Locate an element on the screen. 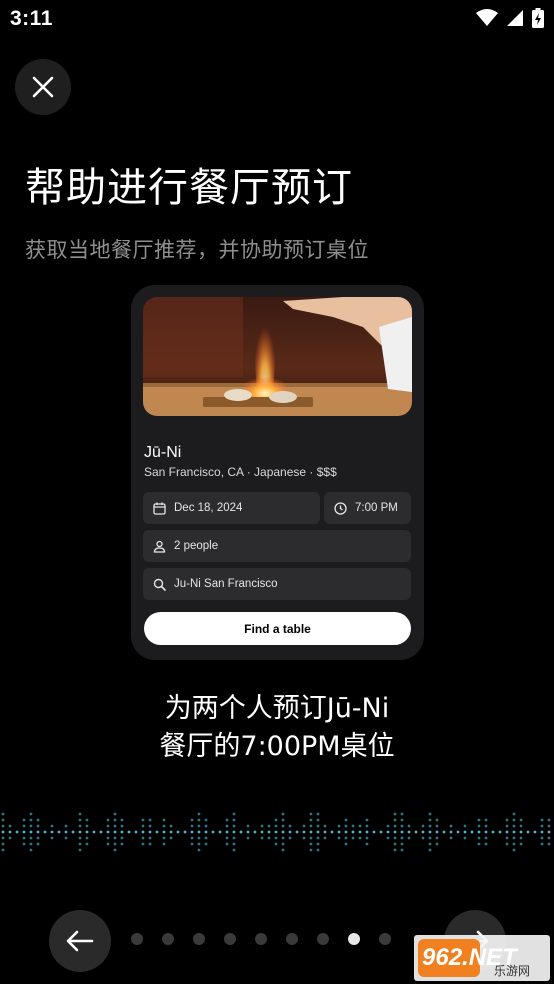  pagination-dot-active is located at coordinates (354, 939).